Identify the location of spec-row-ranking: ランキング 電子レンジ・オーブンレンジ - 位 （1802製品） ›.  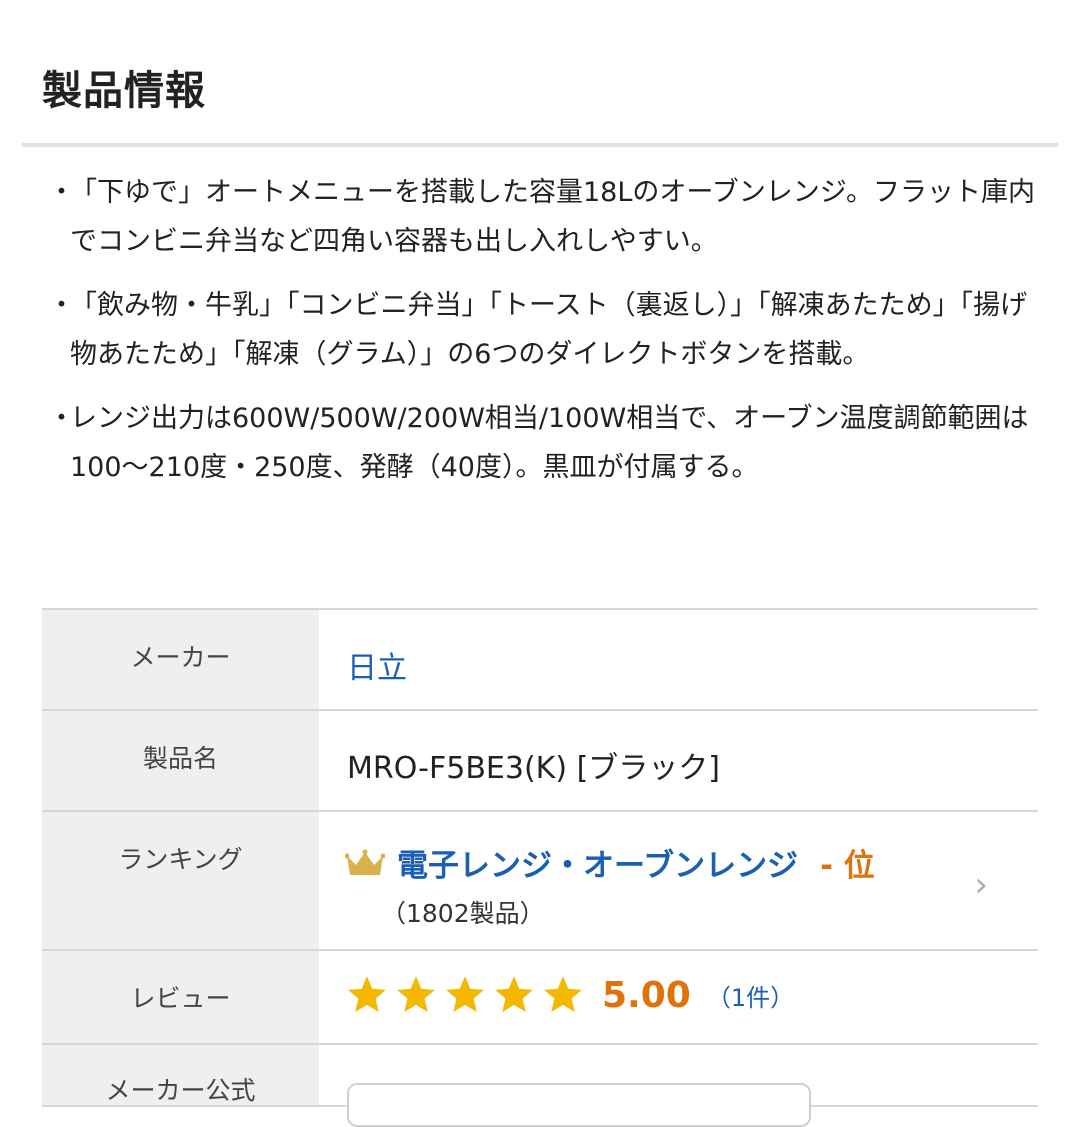
(540, 881).